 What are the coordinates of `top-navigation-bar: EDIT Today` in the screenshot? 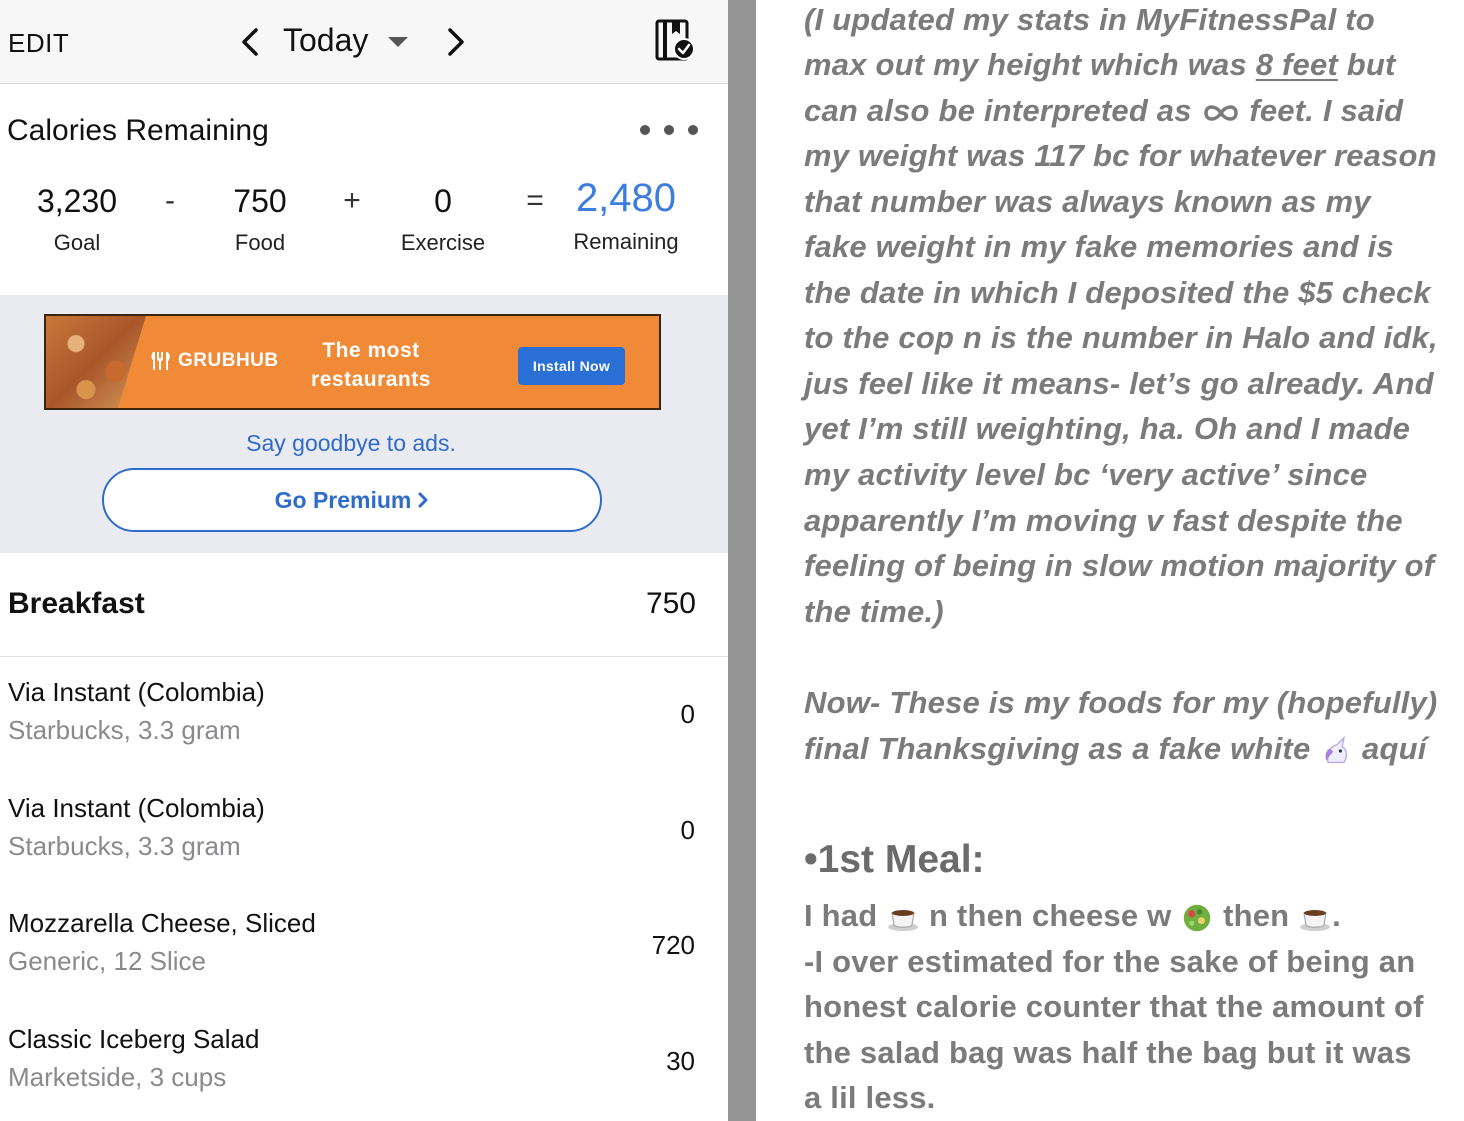 It's located at (364, 42).